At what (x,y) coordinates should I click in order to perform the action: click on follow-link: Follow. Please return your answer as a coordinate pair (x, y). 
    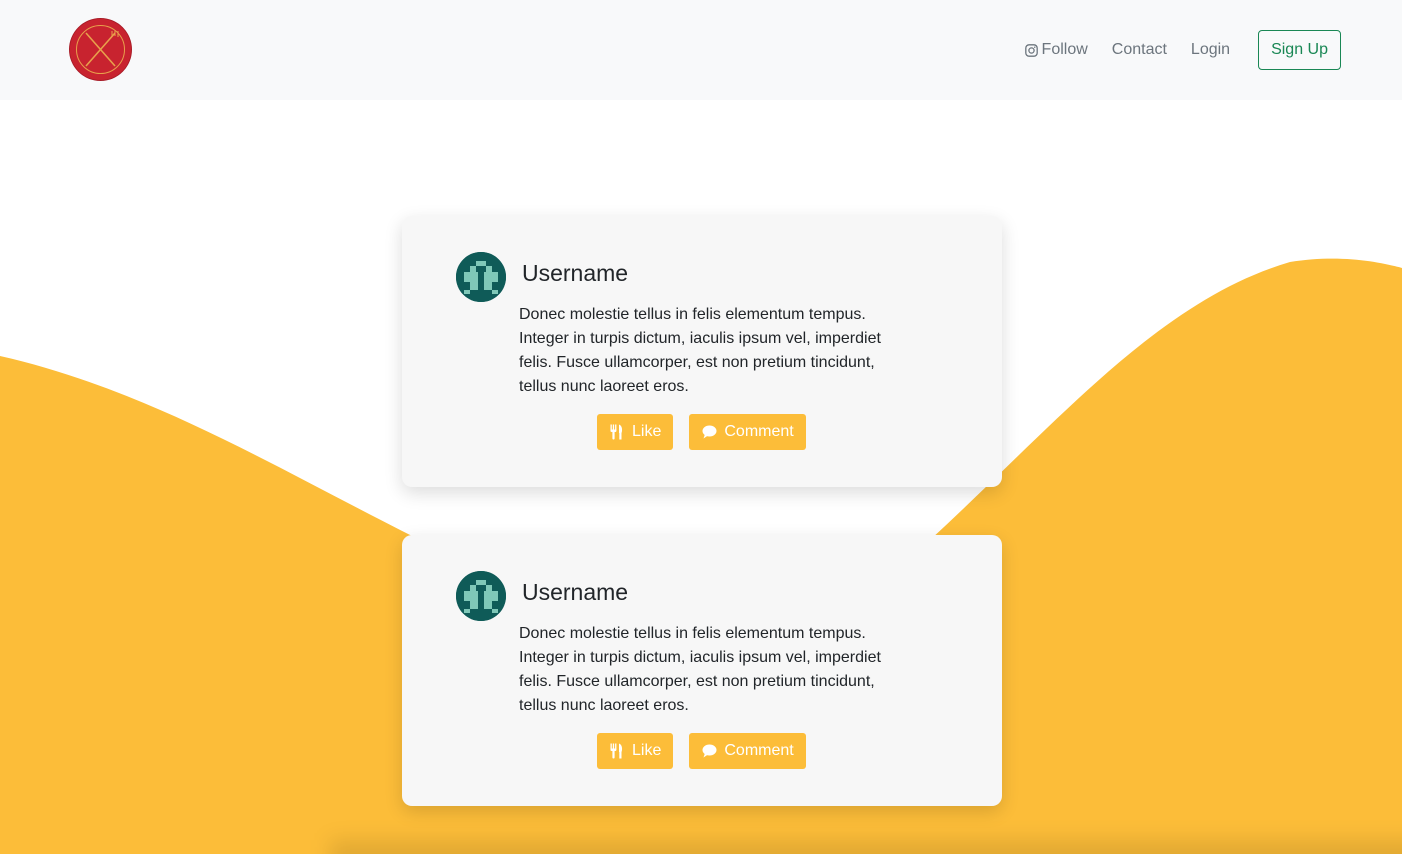
    Looking at the image, I should click on (1056, 50).